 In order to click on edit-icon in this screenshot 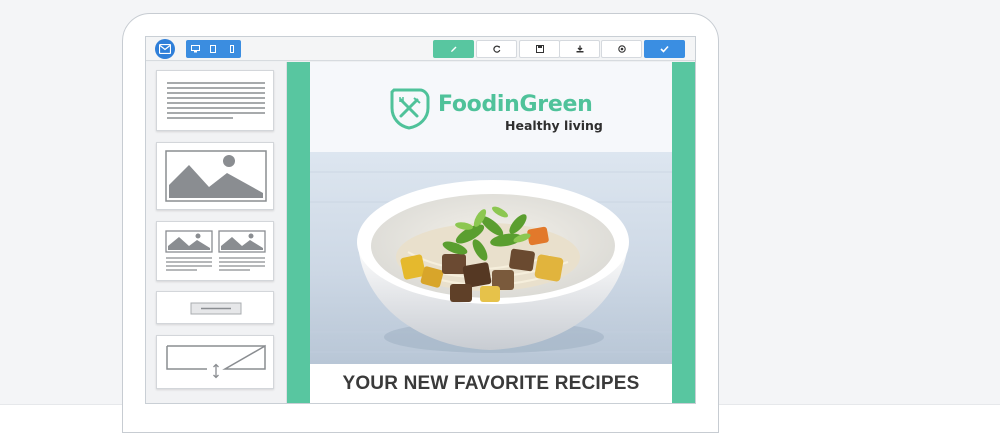, I will do `click(453, 49)`.